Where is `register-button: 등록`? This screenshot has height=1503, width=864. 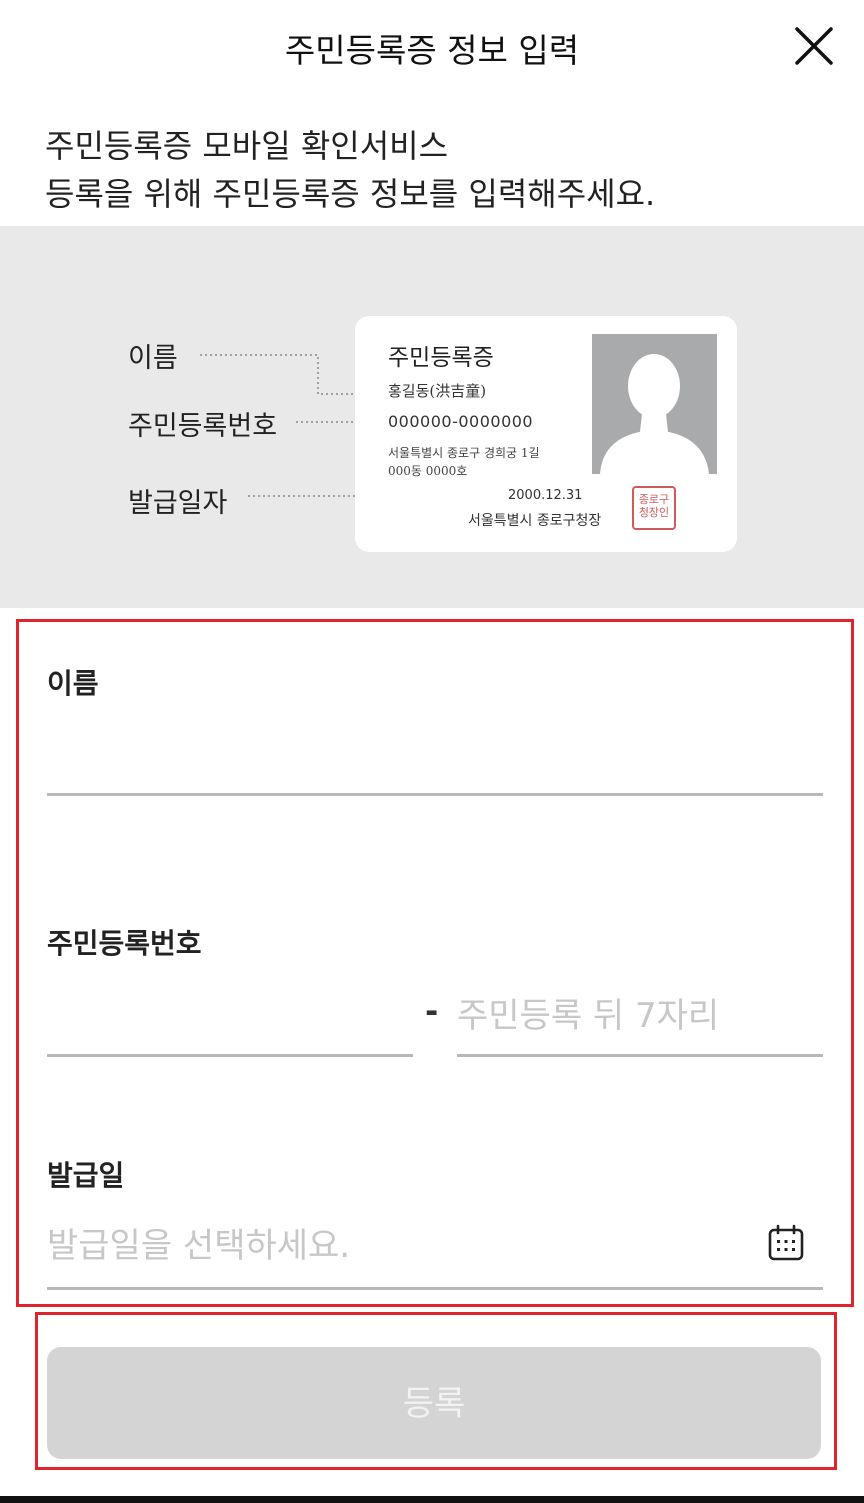 register-button: 등록 is located at coordinates (434, 1403).